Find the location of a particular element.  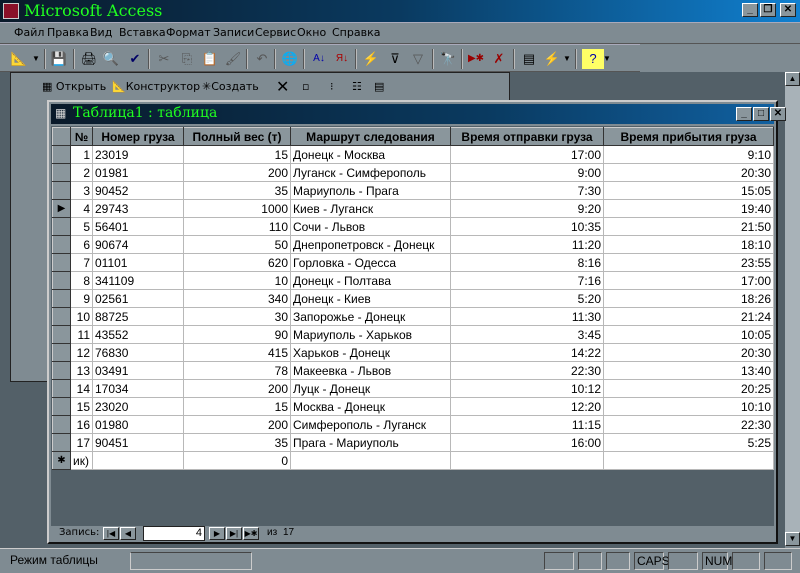

table-row: 13 03491 78 Макеевка - Львов 22:30 13:40 is located at coordinates (413, 370).